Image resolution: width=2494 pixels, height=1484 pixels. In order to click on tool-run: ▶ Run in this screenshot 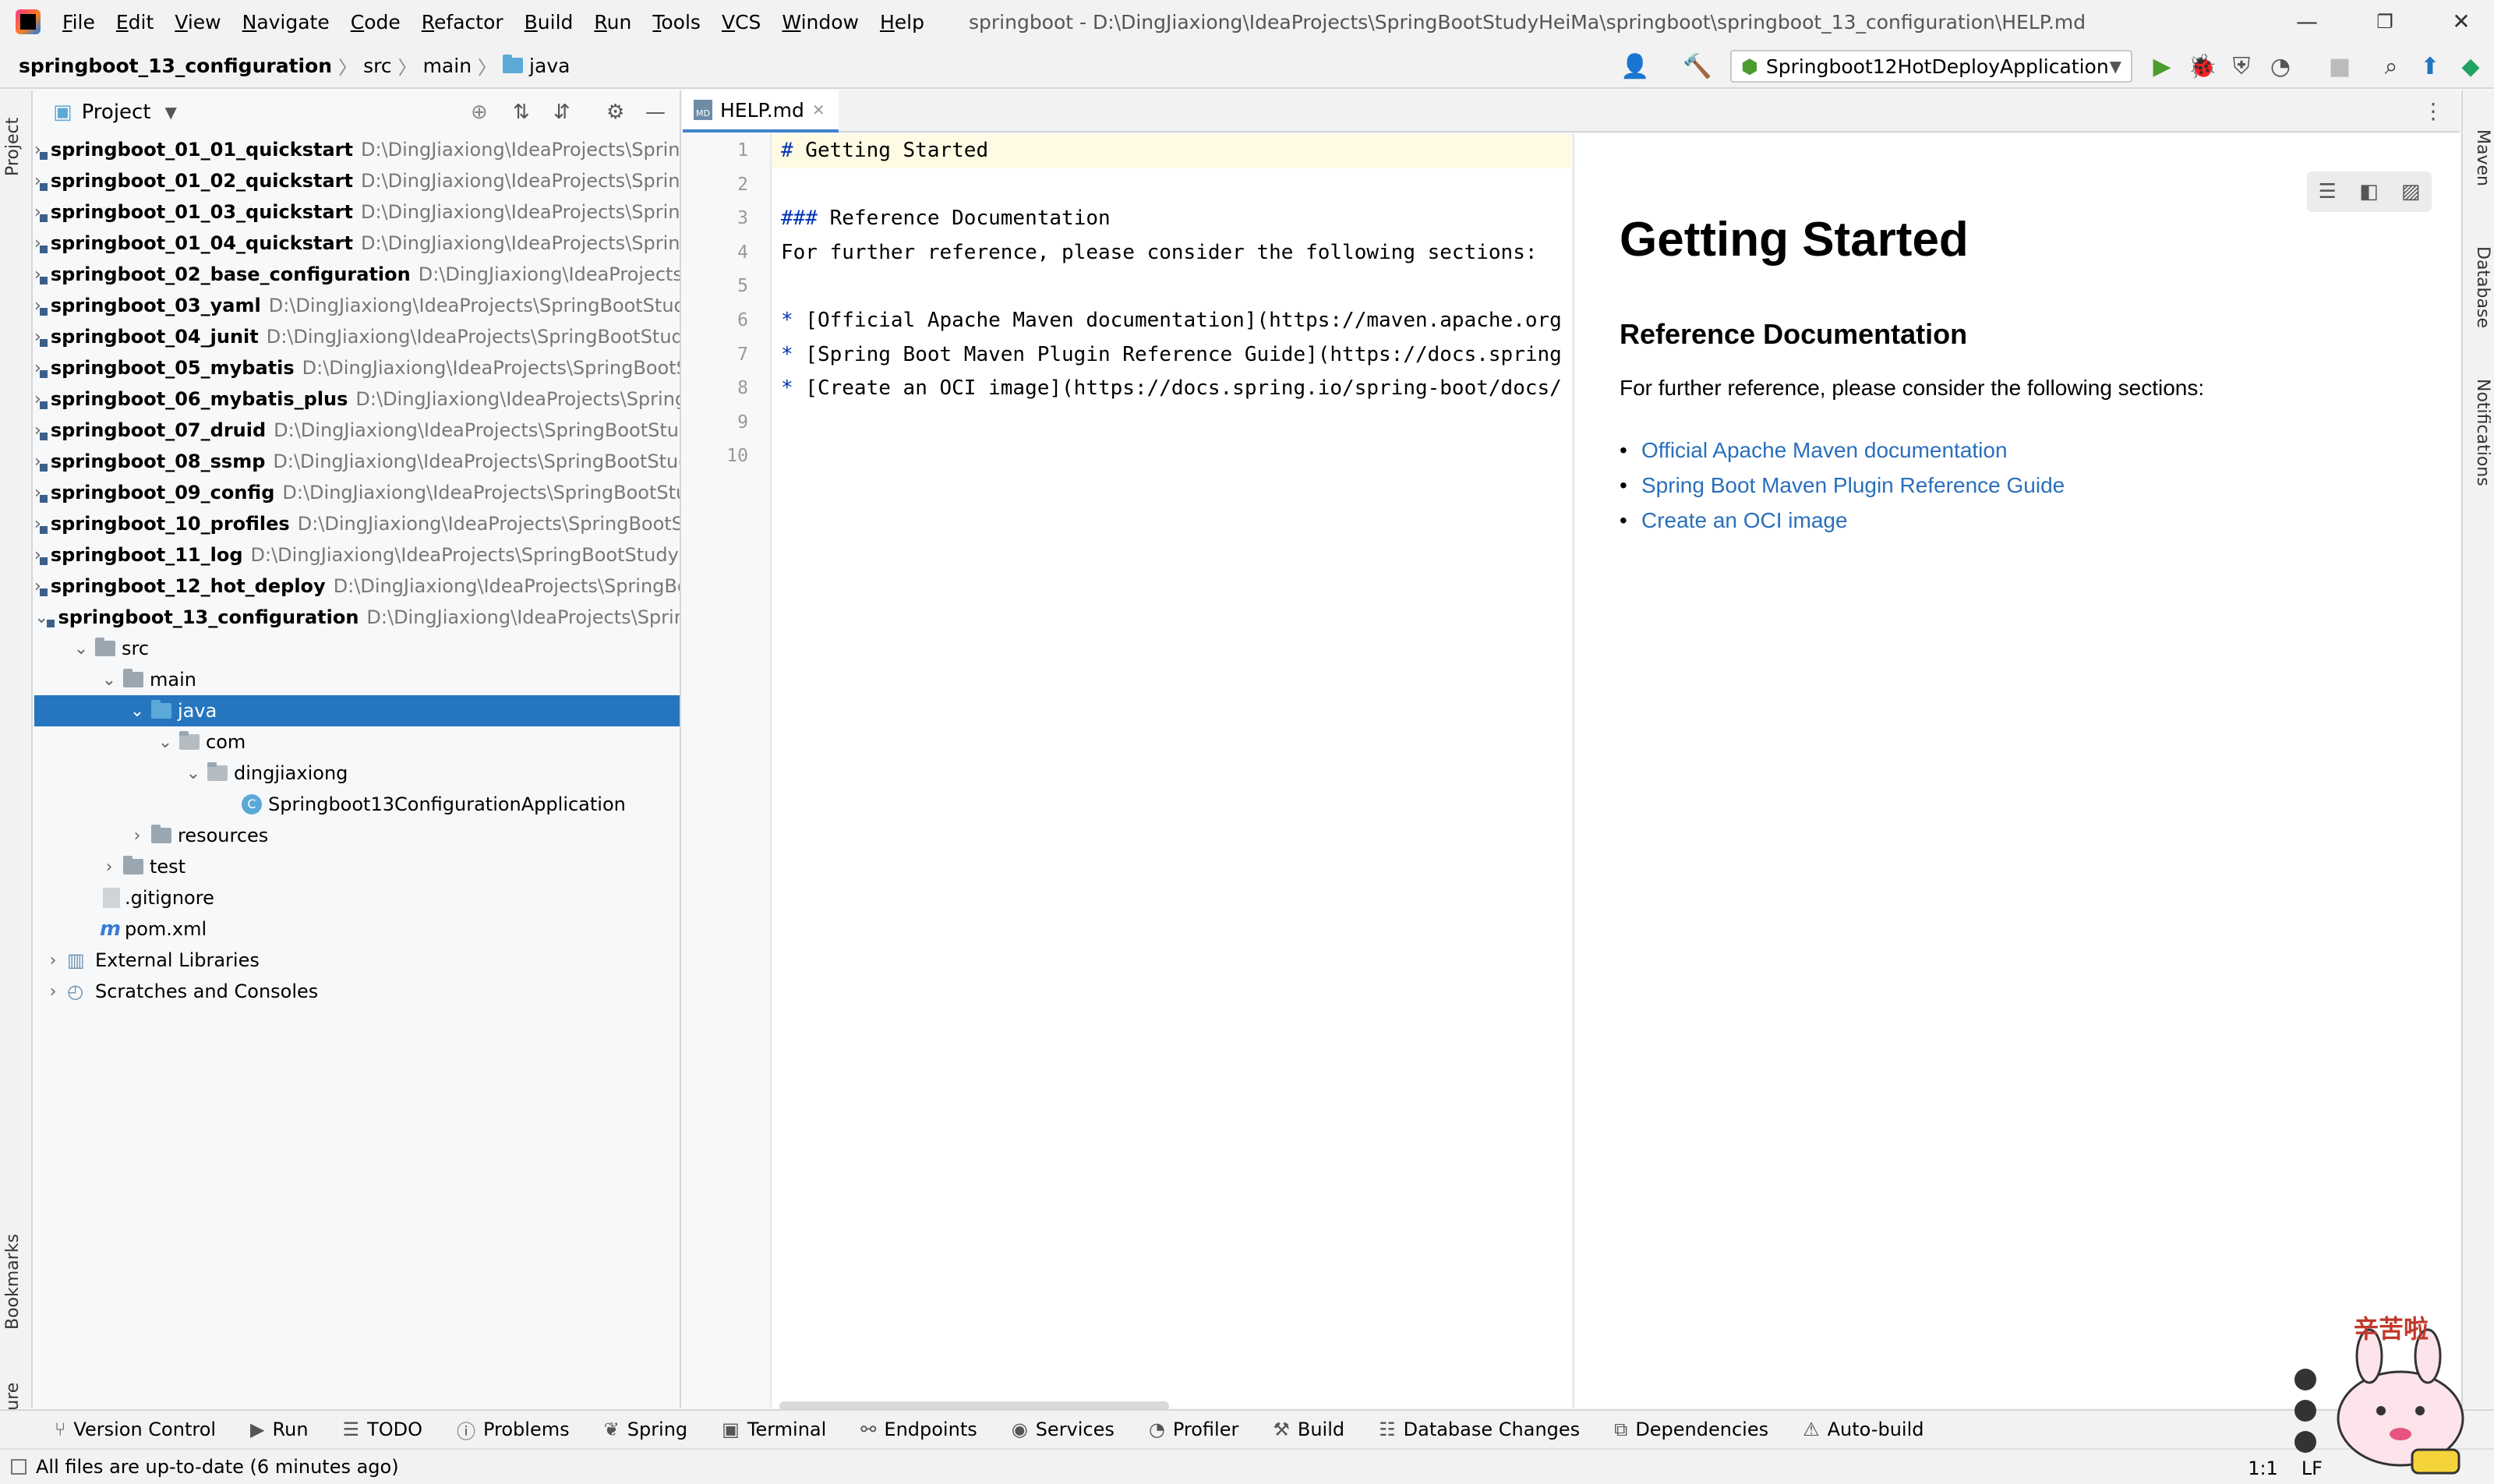, I will do `click(279, 1429)`.